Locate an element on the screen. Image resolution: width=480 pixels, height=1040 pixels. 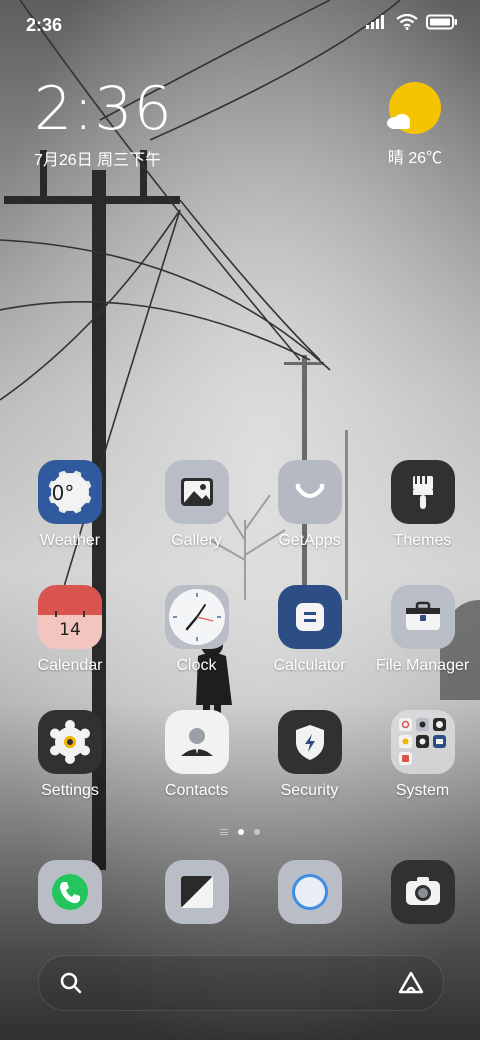
dock-messaging is located at coordinates (196, 892).